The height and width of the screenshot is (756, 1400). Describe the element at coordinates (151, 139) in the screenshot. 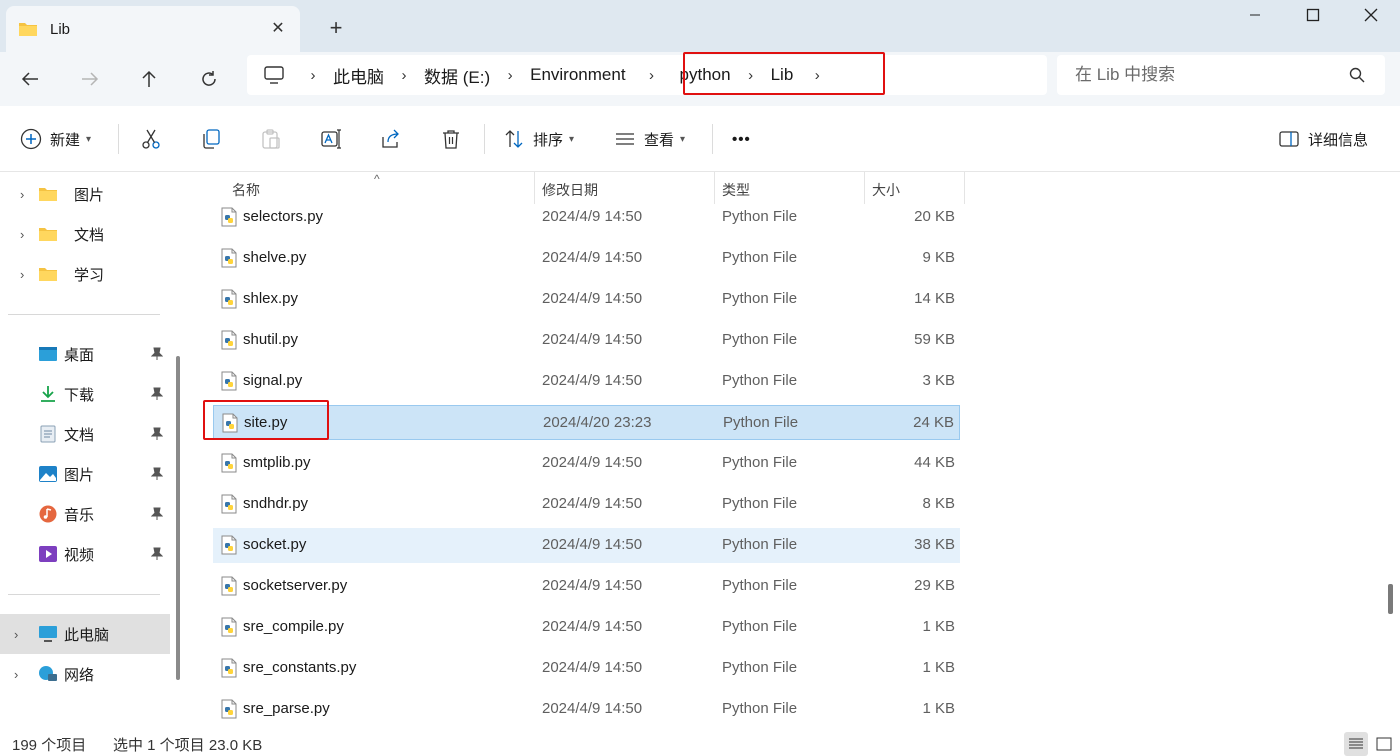

I see `cut-button` at that location.